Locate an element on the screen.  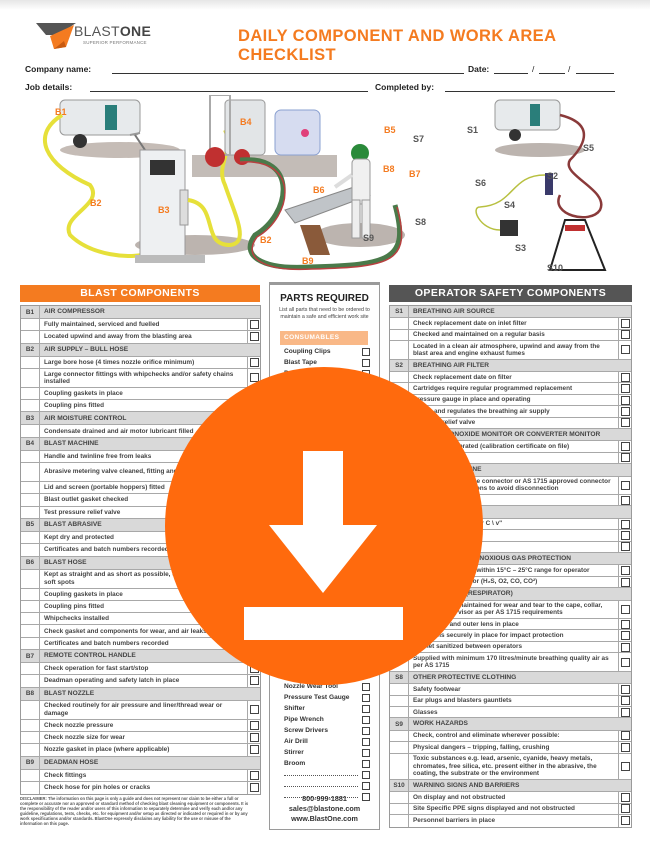
part-item: Stirrer is located at coordinates (328, 752).